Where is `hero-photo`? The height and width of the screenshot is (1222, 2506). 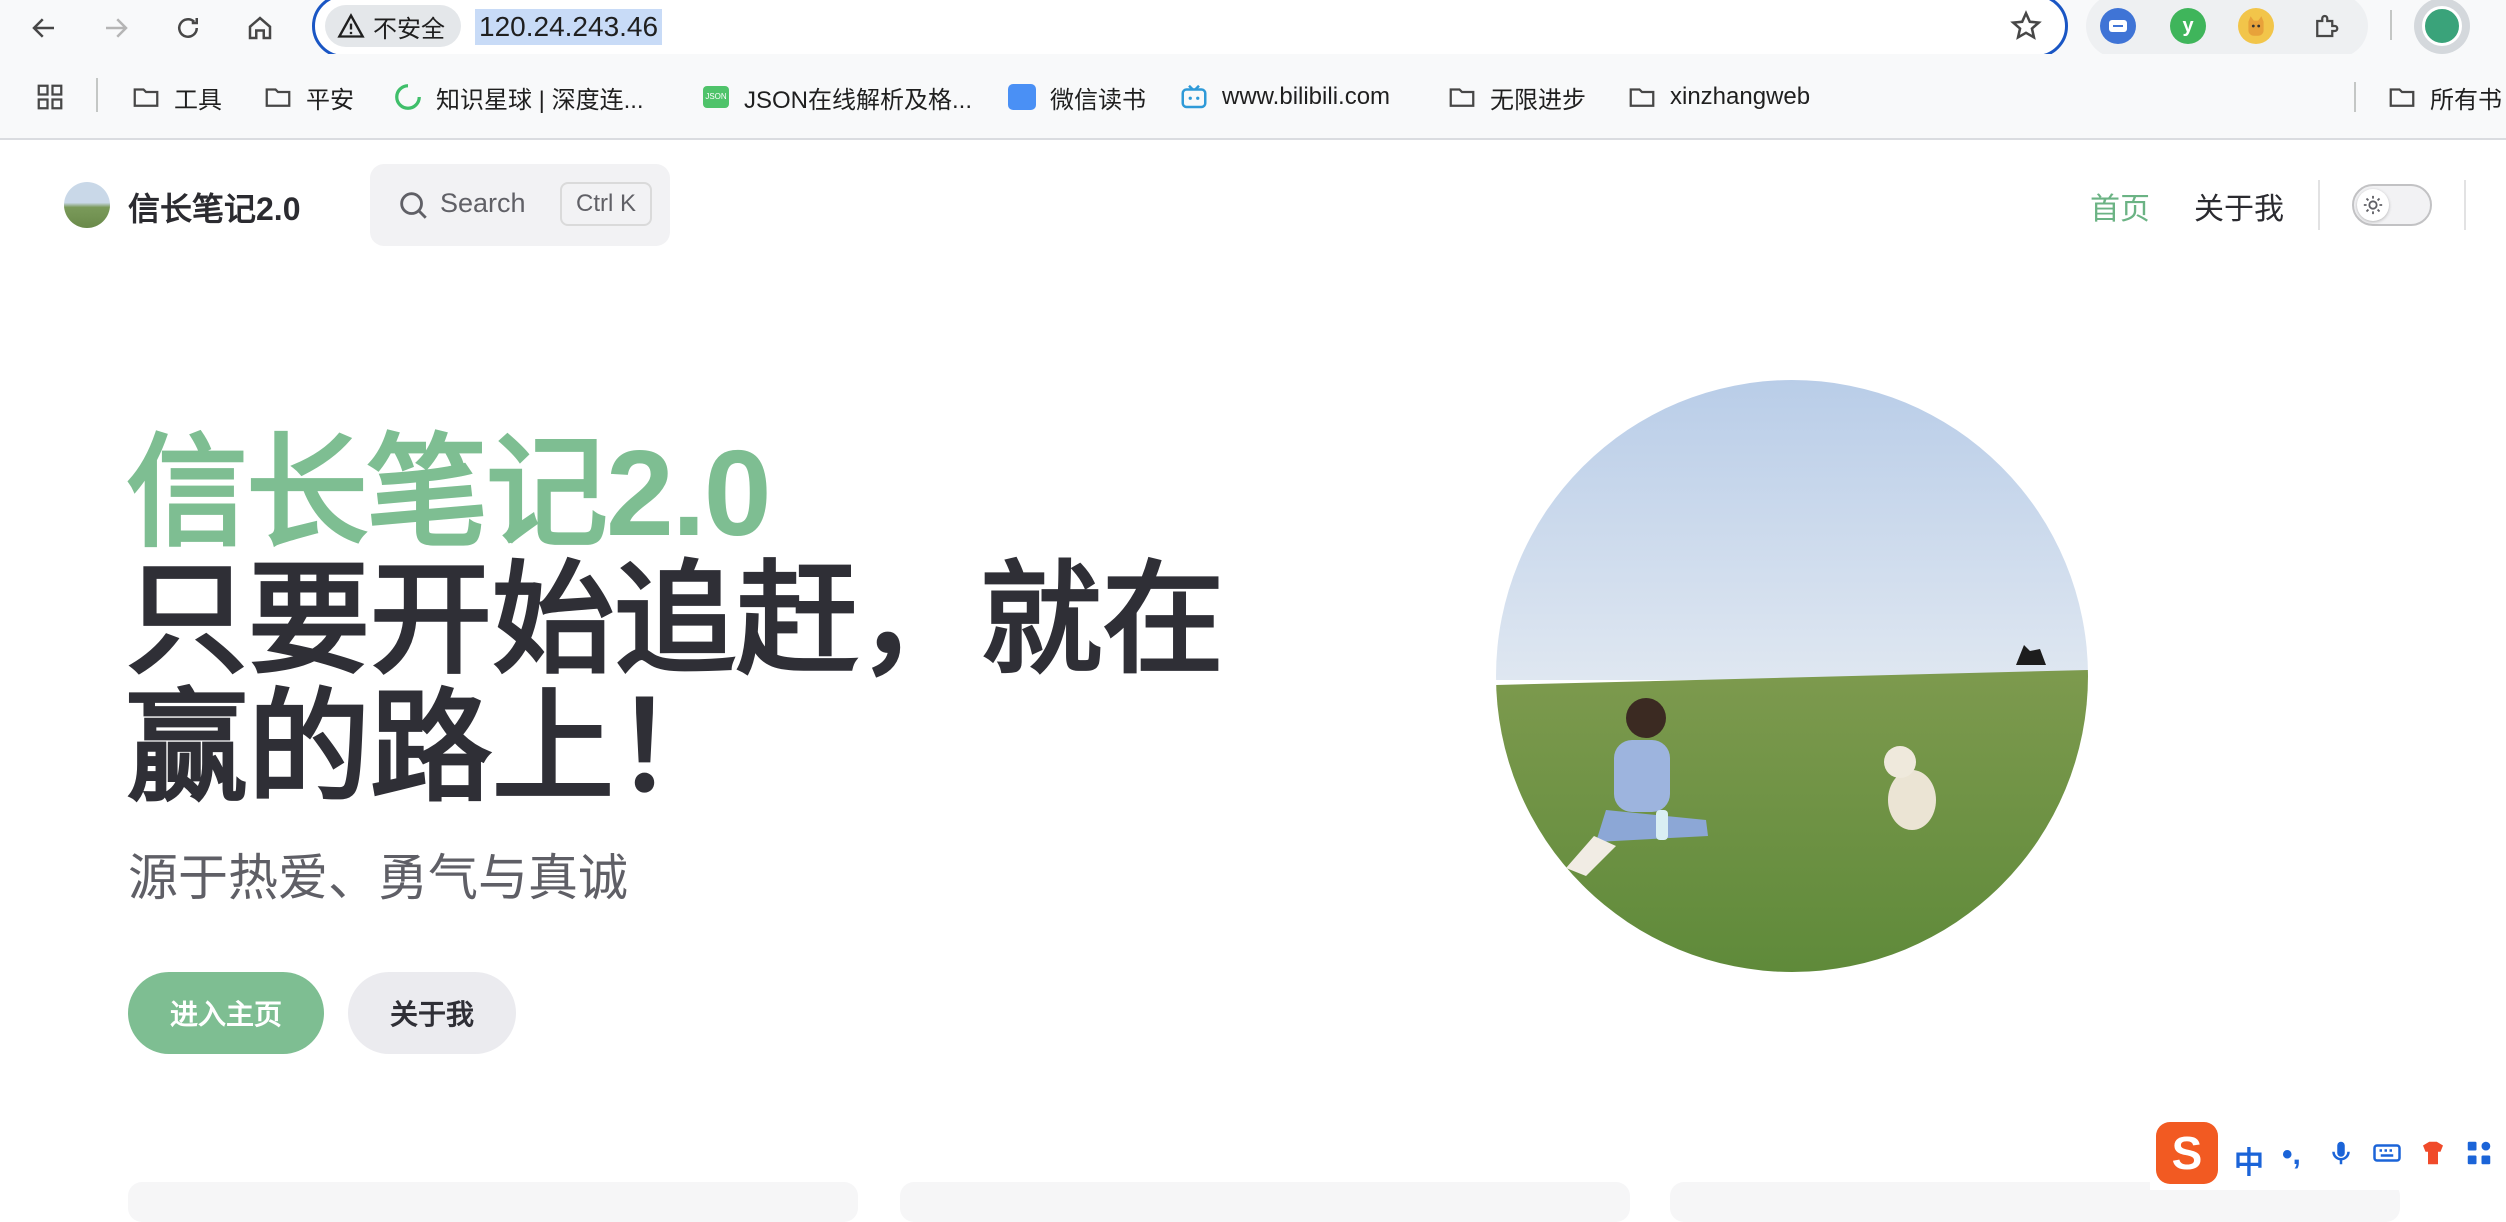 hero-photo is located at coordinates (1792, 676).